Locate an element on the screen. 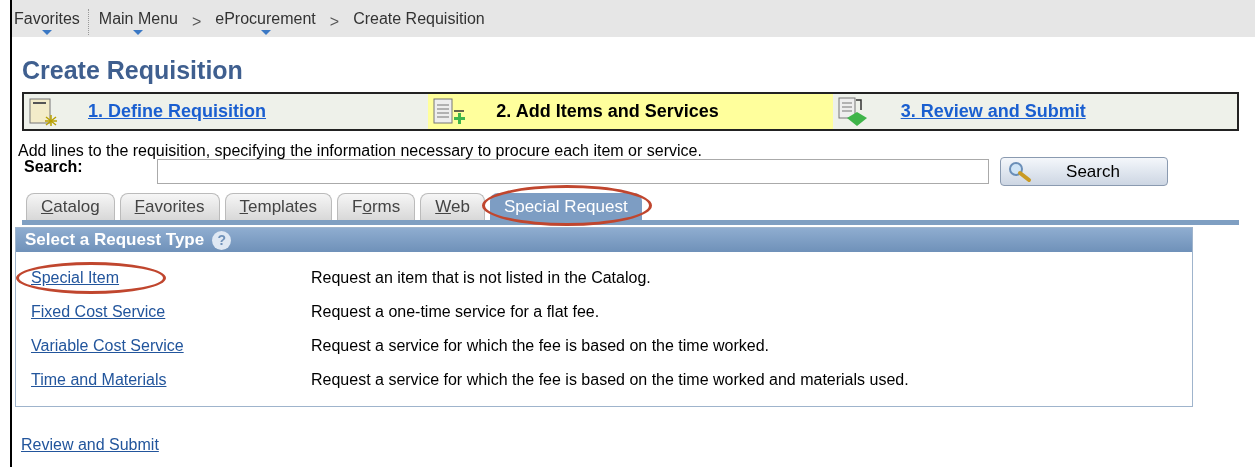  step-link: 3. Review and Submit is located at coordinates (993, 111).